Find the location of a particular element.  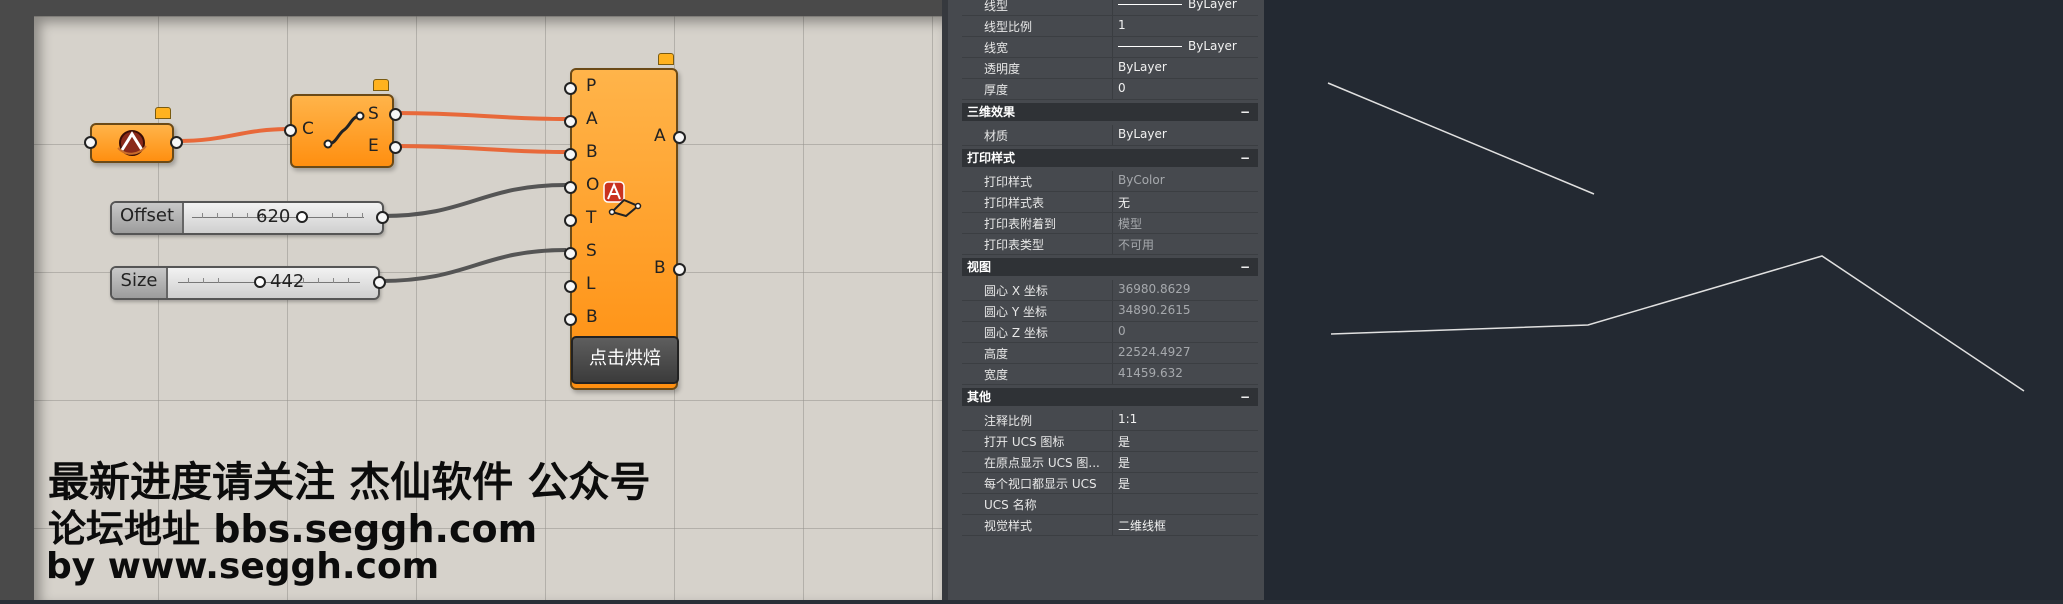

overlay-line-2: 论坛地址 bbs.seggh.com is located at coordinates (293, 529).